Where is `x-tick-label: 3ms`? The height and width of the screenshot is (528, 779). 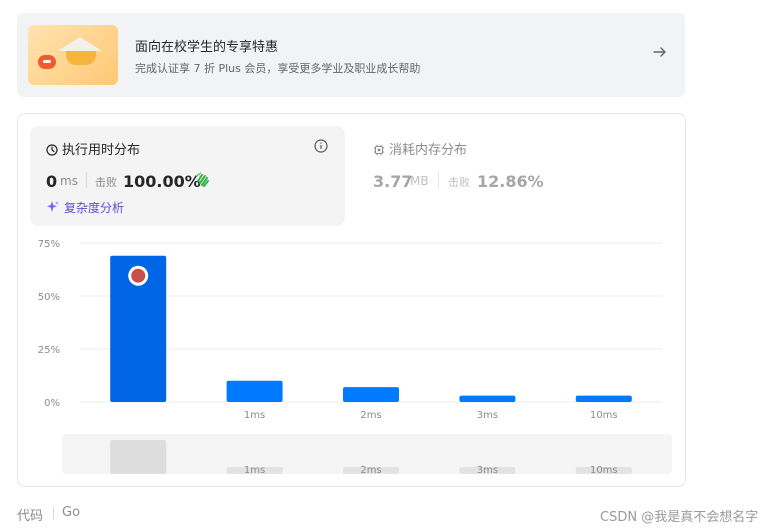
x-tick-label: 3ms is located at coordinates (487, 415).